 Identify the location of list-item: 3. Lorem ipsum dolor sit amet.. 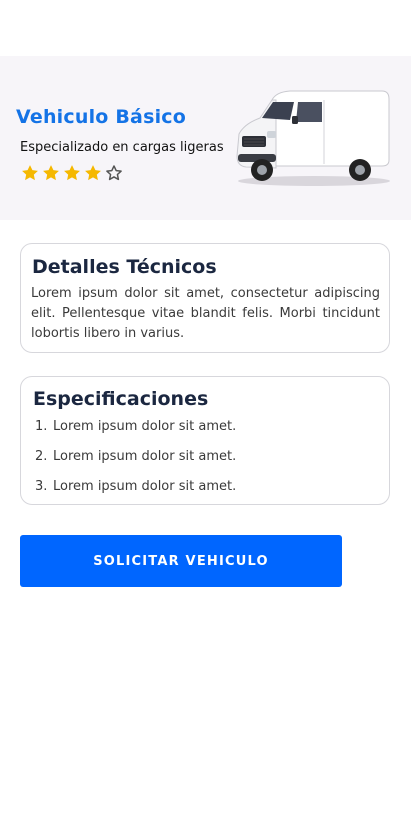
(135, 492).